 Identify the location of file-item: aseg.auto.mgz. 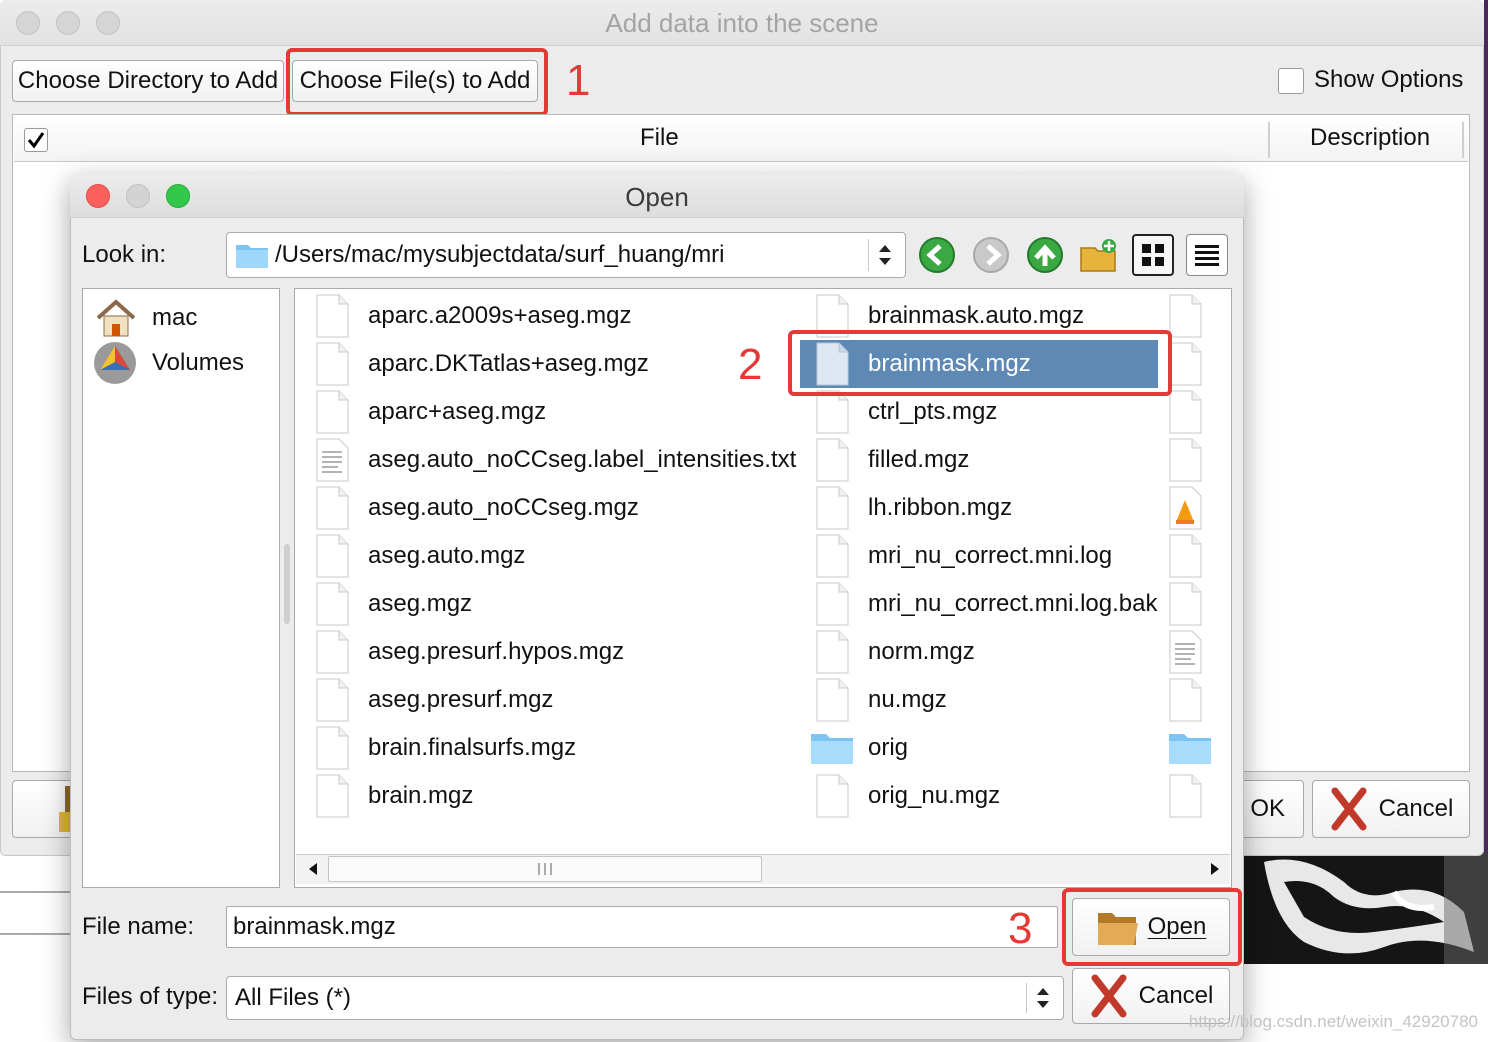
(554, 556).